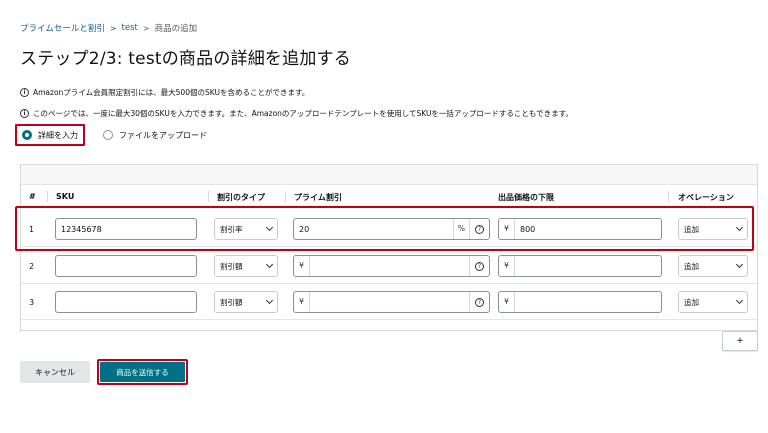 Image resolution: width=768 pixels, height=433 pixels. Describe the element at coordinates (391, 229) in the screenshot. I see `prime-discount-input: 20 % ?` at that location.